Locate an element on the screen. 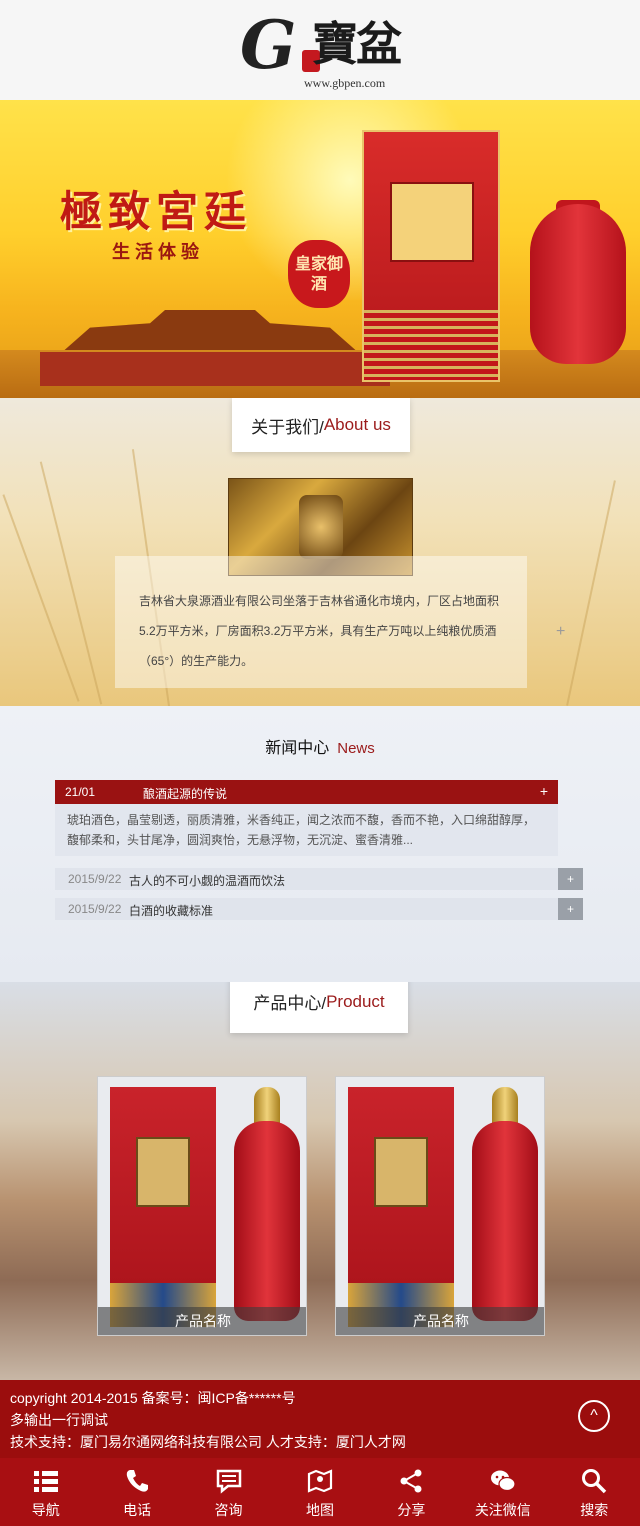  logo-chinese-text: 寶盆 is located at coordinates (357, 44).